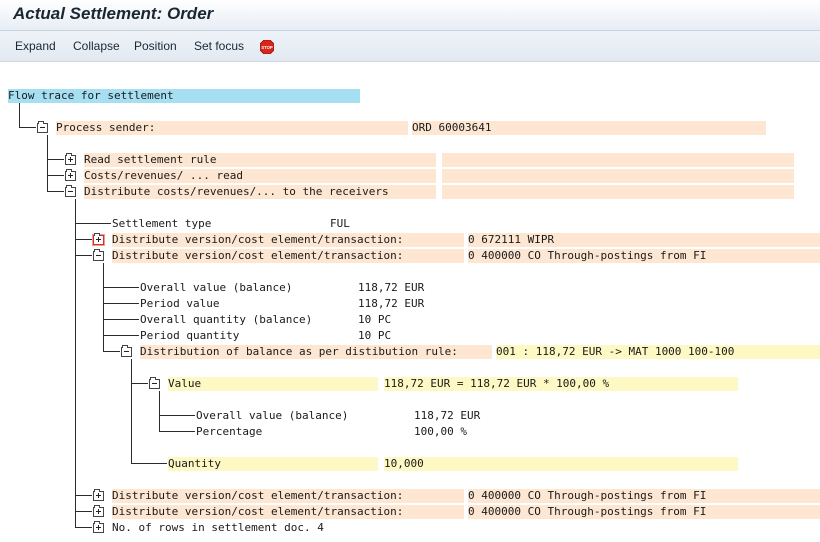 This screenshot has width=820, height=542. Describe the element at coordinates (190, 335) in the screenshot. I see `period-quantity-label: Period quantity` at that location.